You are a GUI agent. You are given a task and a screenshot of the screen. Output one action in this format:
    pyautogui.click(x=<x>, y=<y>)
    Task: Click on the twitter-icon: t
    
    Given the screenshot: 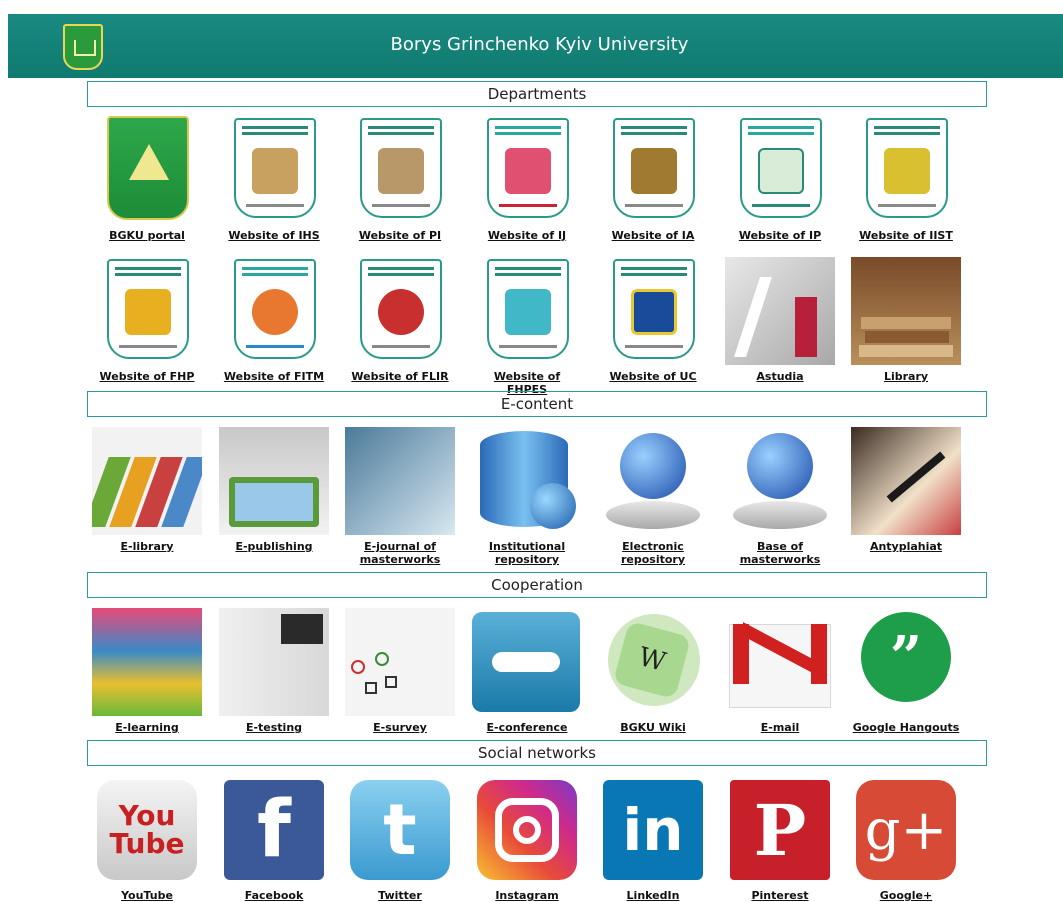 What is the action you would take?
    pyautogui.click(x=400, y=830)
    